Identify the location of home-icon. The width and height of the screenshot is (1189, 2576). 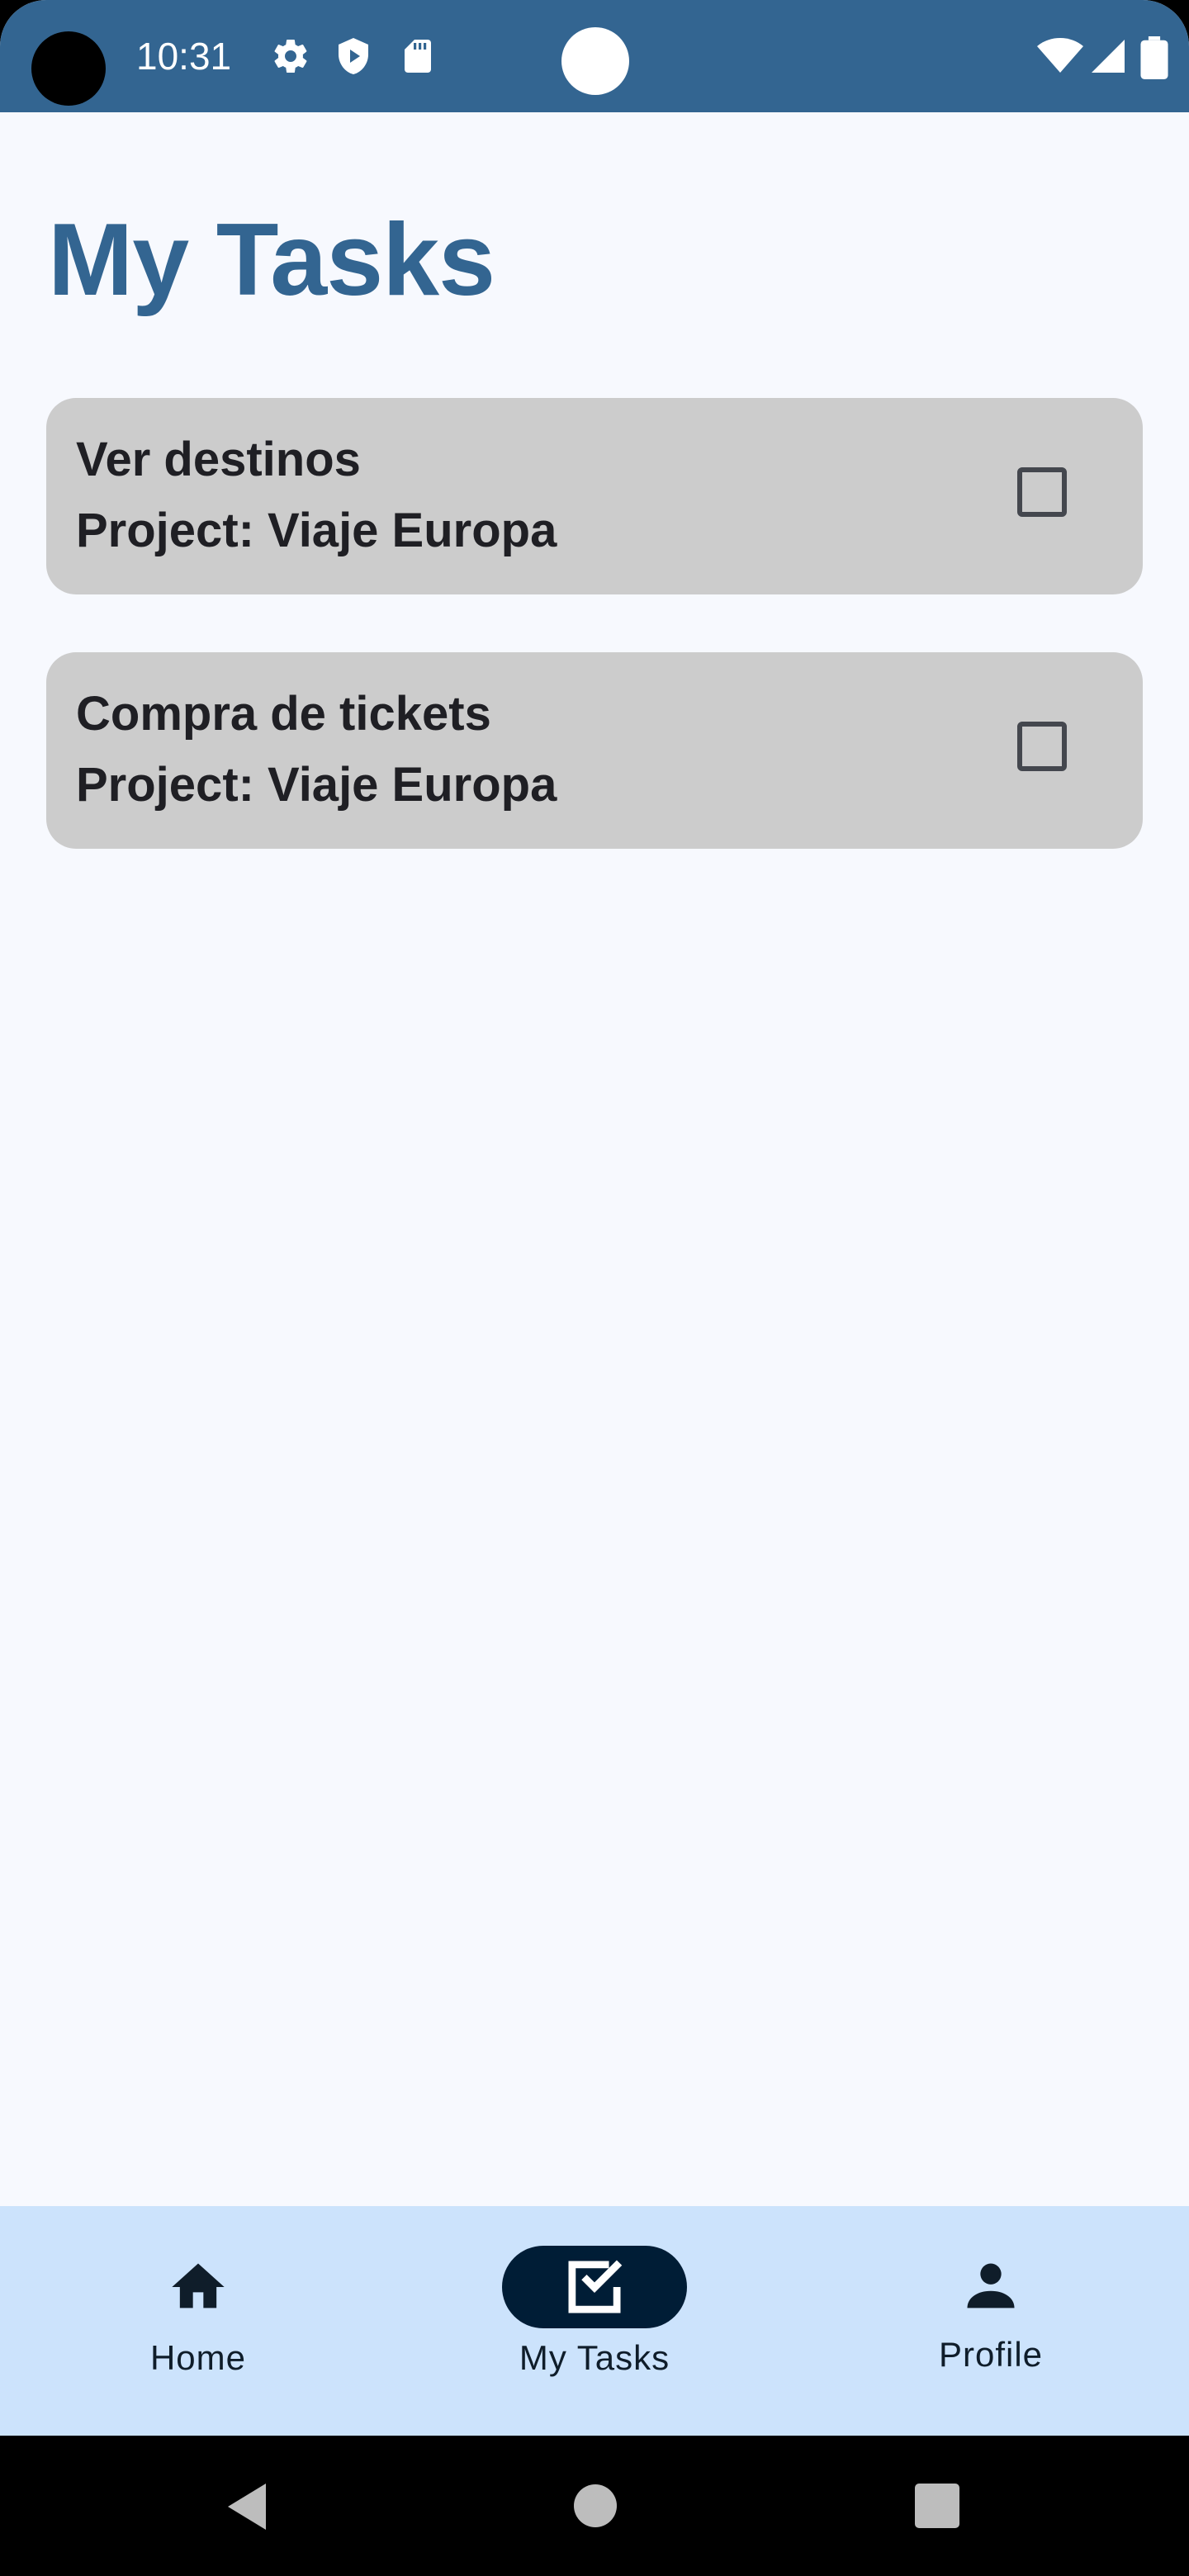
(198, 2285).